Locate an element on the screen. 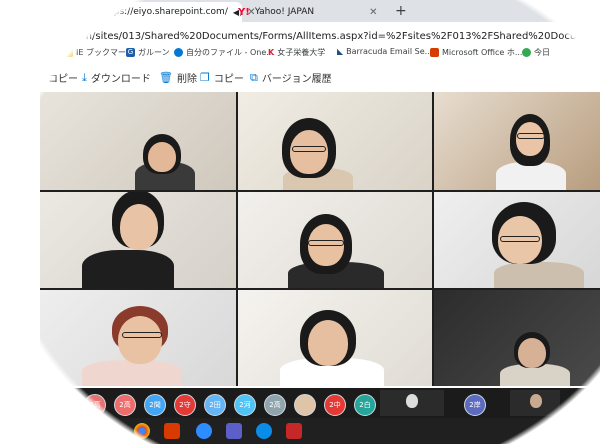  avatar-label: 2聞 is located at coordinates (155, 405).